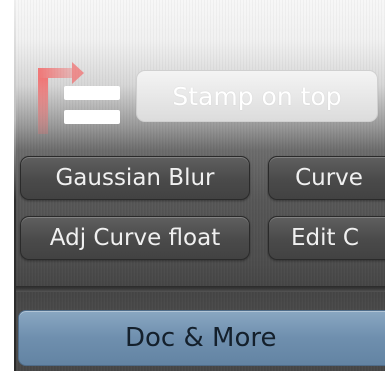 The height and width of the screenshot is (371, 385). What do you see at coordinates (326, 178) in the screenshot?
I see `curve-button: Curve` at bounding box center [326, 178].